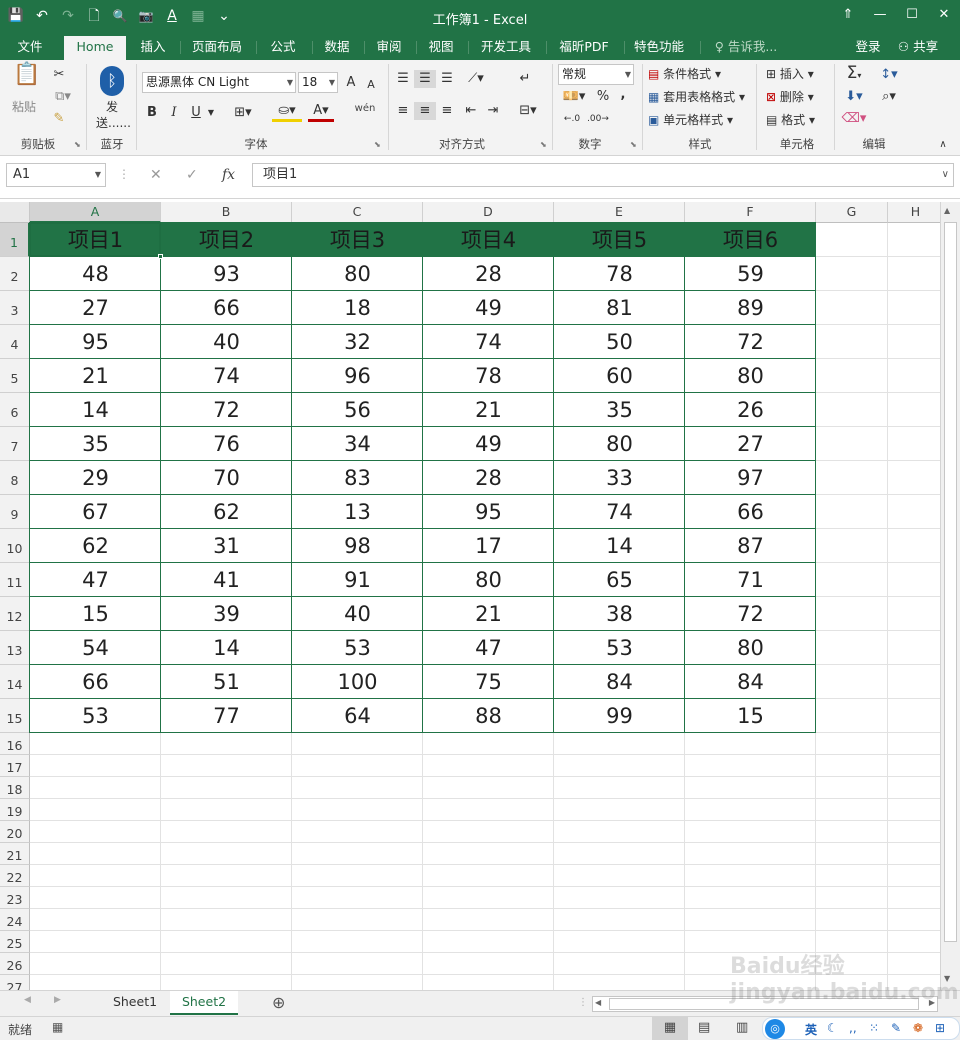 The height and width of the screenshot is (1040, 960). Describe the element at coordinates (471, 111) in the screenshot. I see `decrease-indent-icon: ⇤` at that location.